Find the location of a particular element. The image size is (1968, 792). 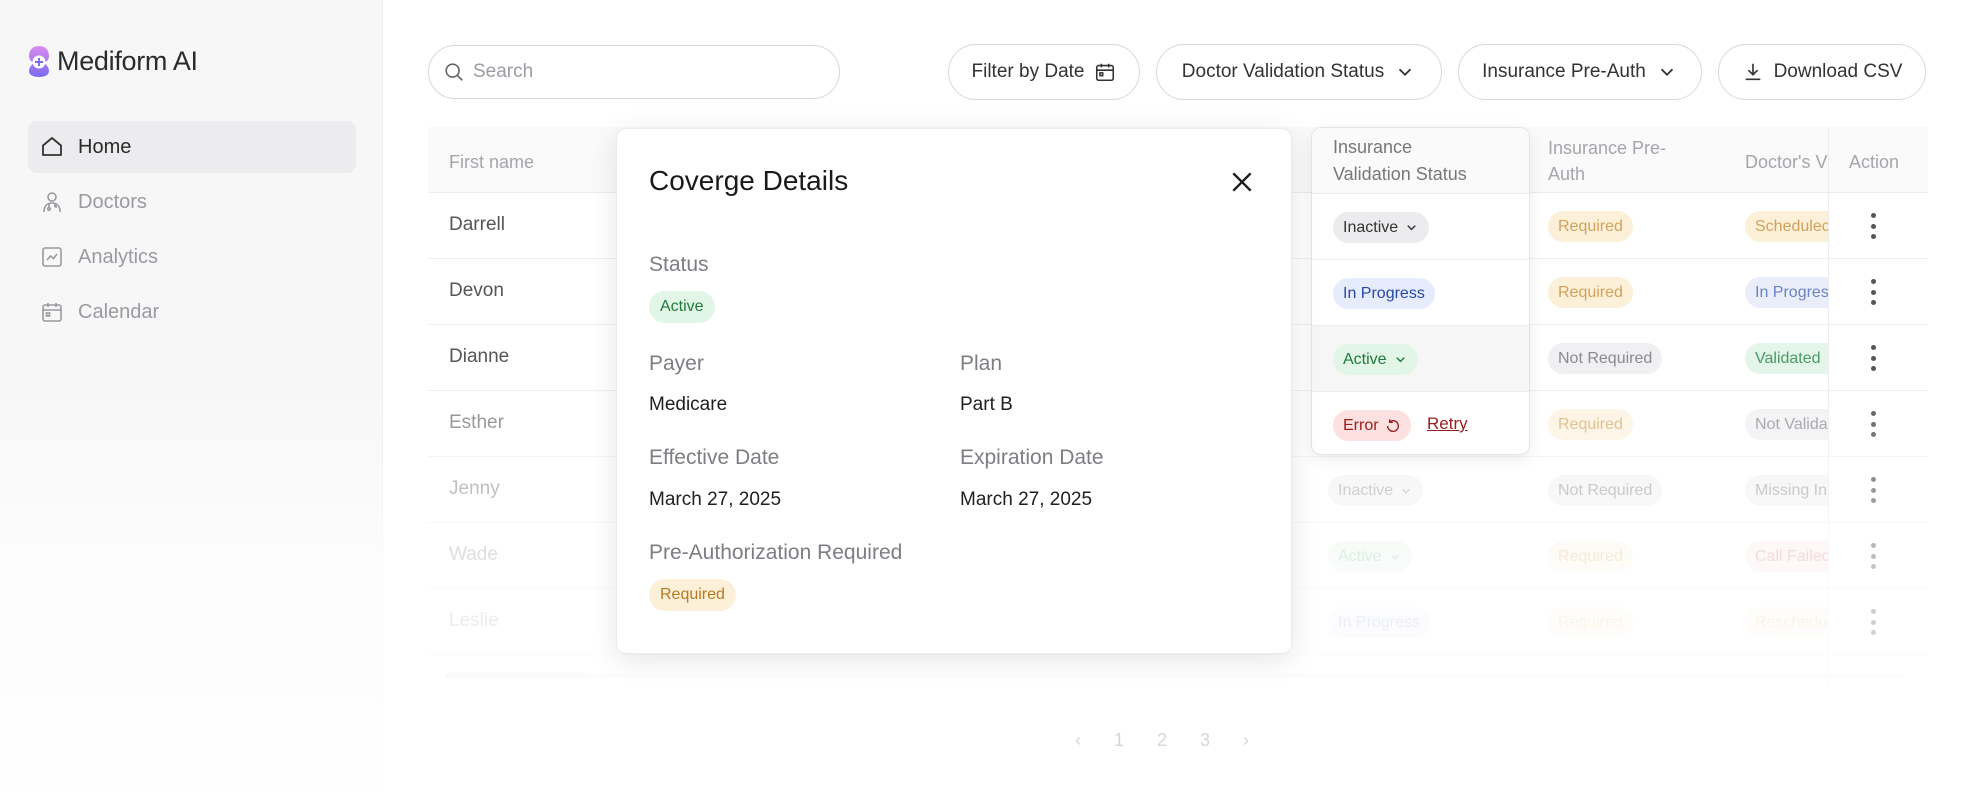

sidebar-item-label: Analytics is located at coordinates (118, 256).